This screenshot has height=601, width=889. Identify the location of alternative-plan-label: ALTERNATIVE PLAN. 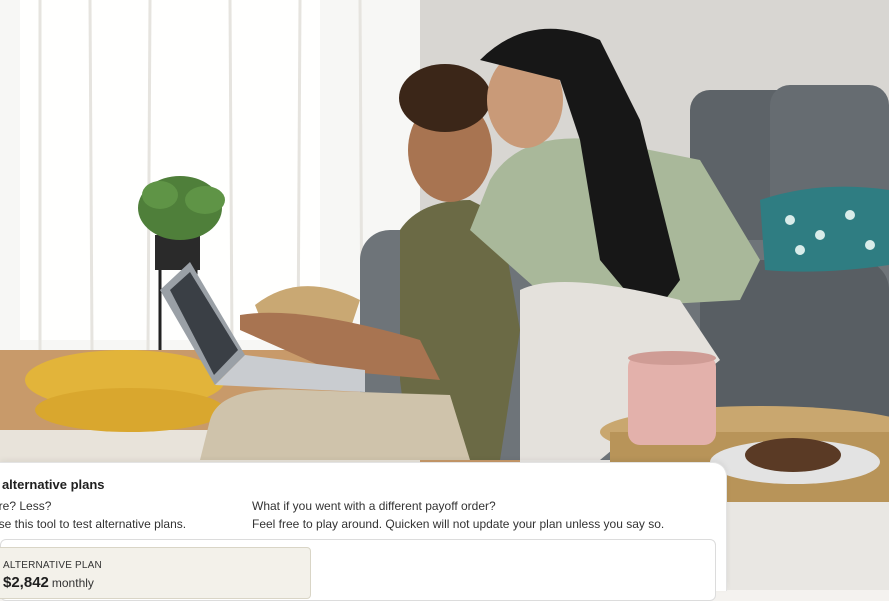
(52, 565).